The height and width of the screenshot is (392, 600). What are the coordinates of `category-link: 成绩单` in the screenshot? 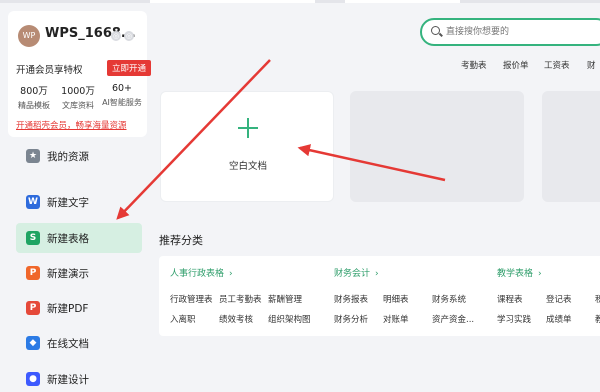 It's located at (559, 319).